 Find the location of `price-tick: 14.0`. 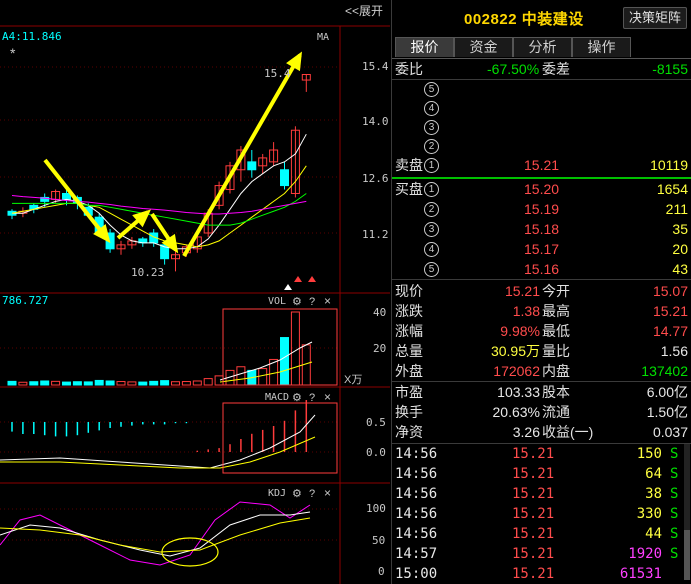

price-tick: 14.0 is located at coordinates (375, 121).